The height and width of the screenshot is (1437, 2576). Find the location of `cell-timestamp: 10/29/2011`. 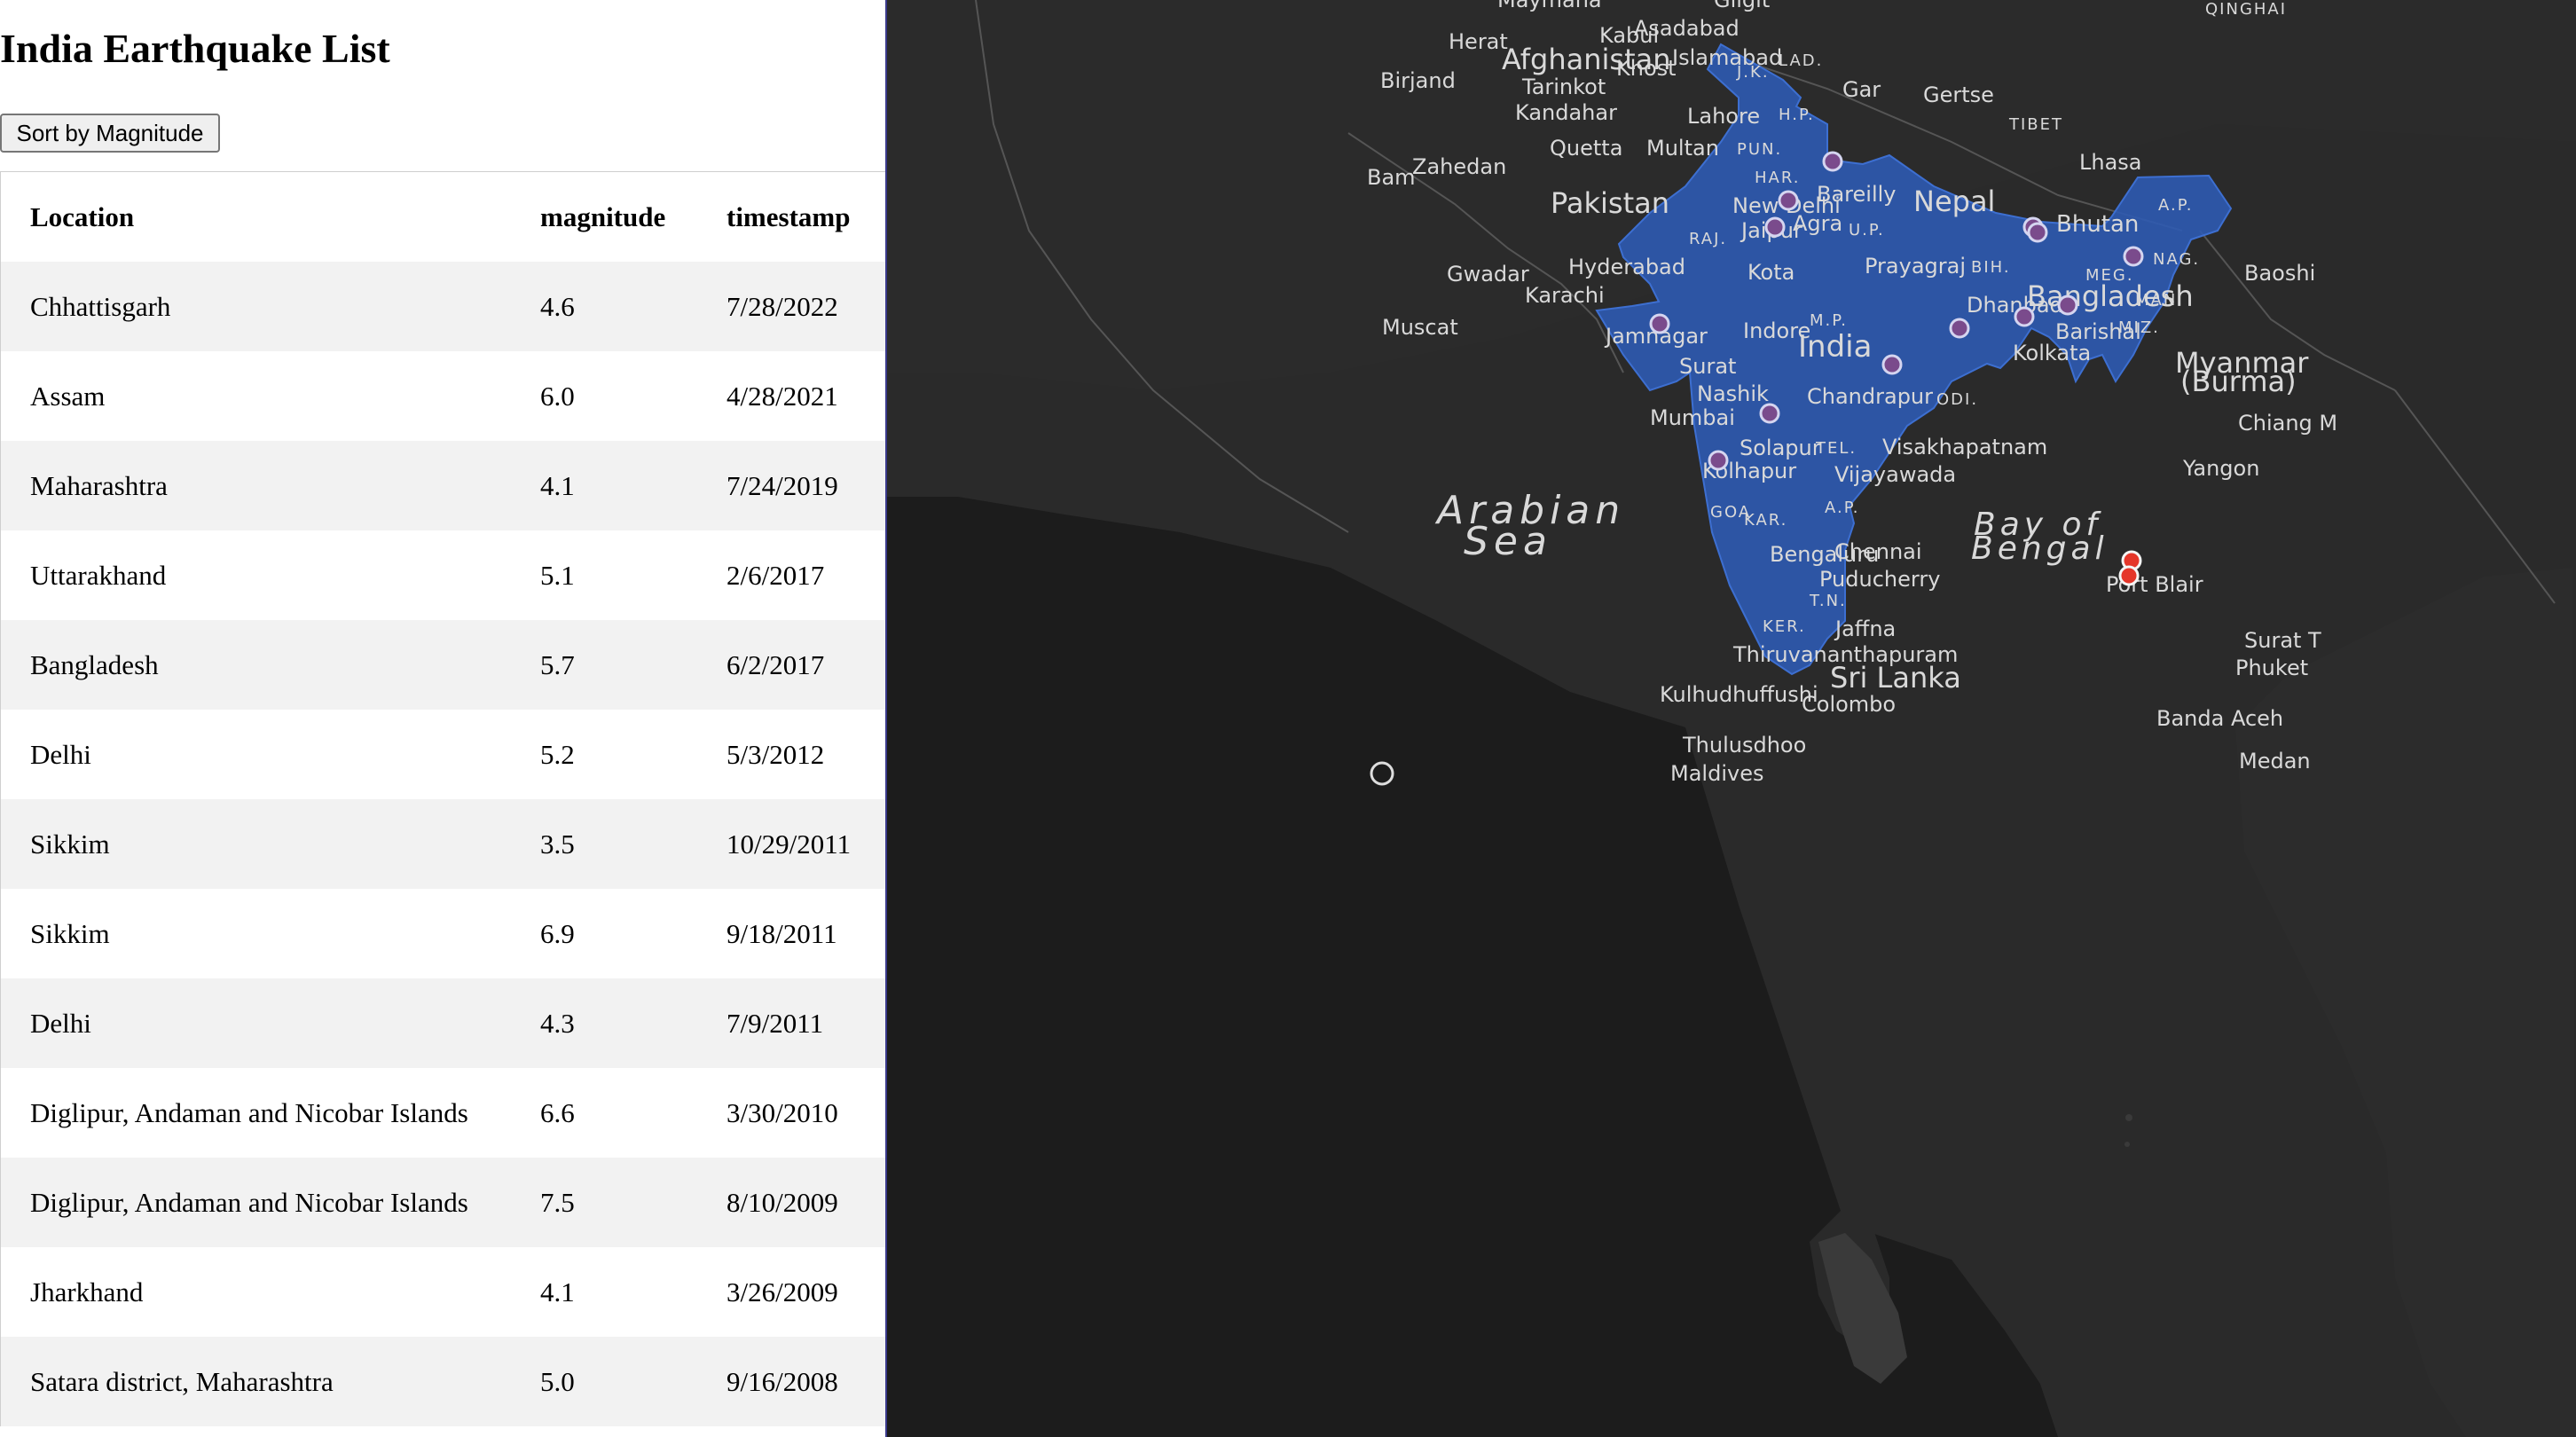

cell-timestamp: 10/29/2011 is located at coordinates (791, 844).